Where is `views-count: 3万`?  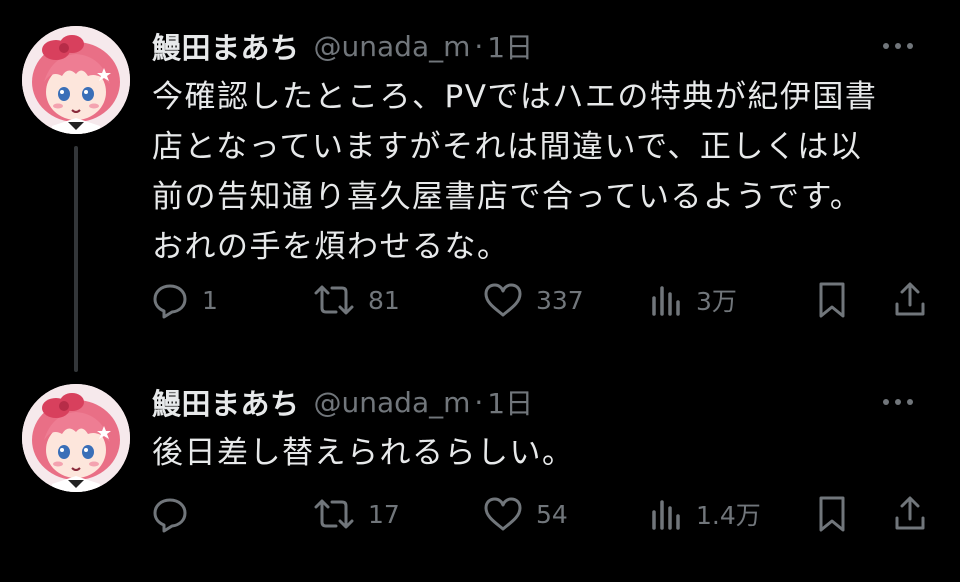
views-count: 3万 is located at coordinates (716, 301).